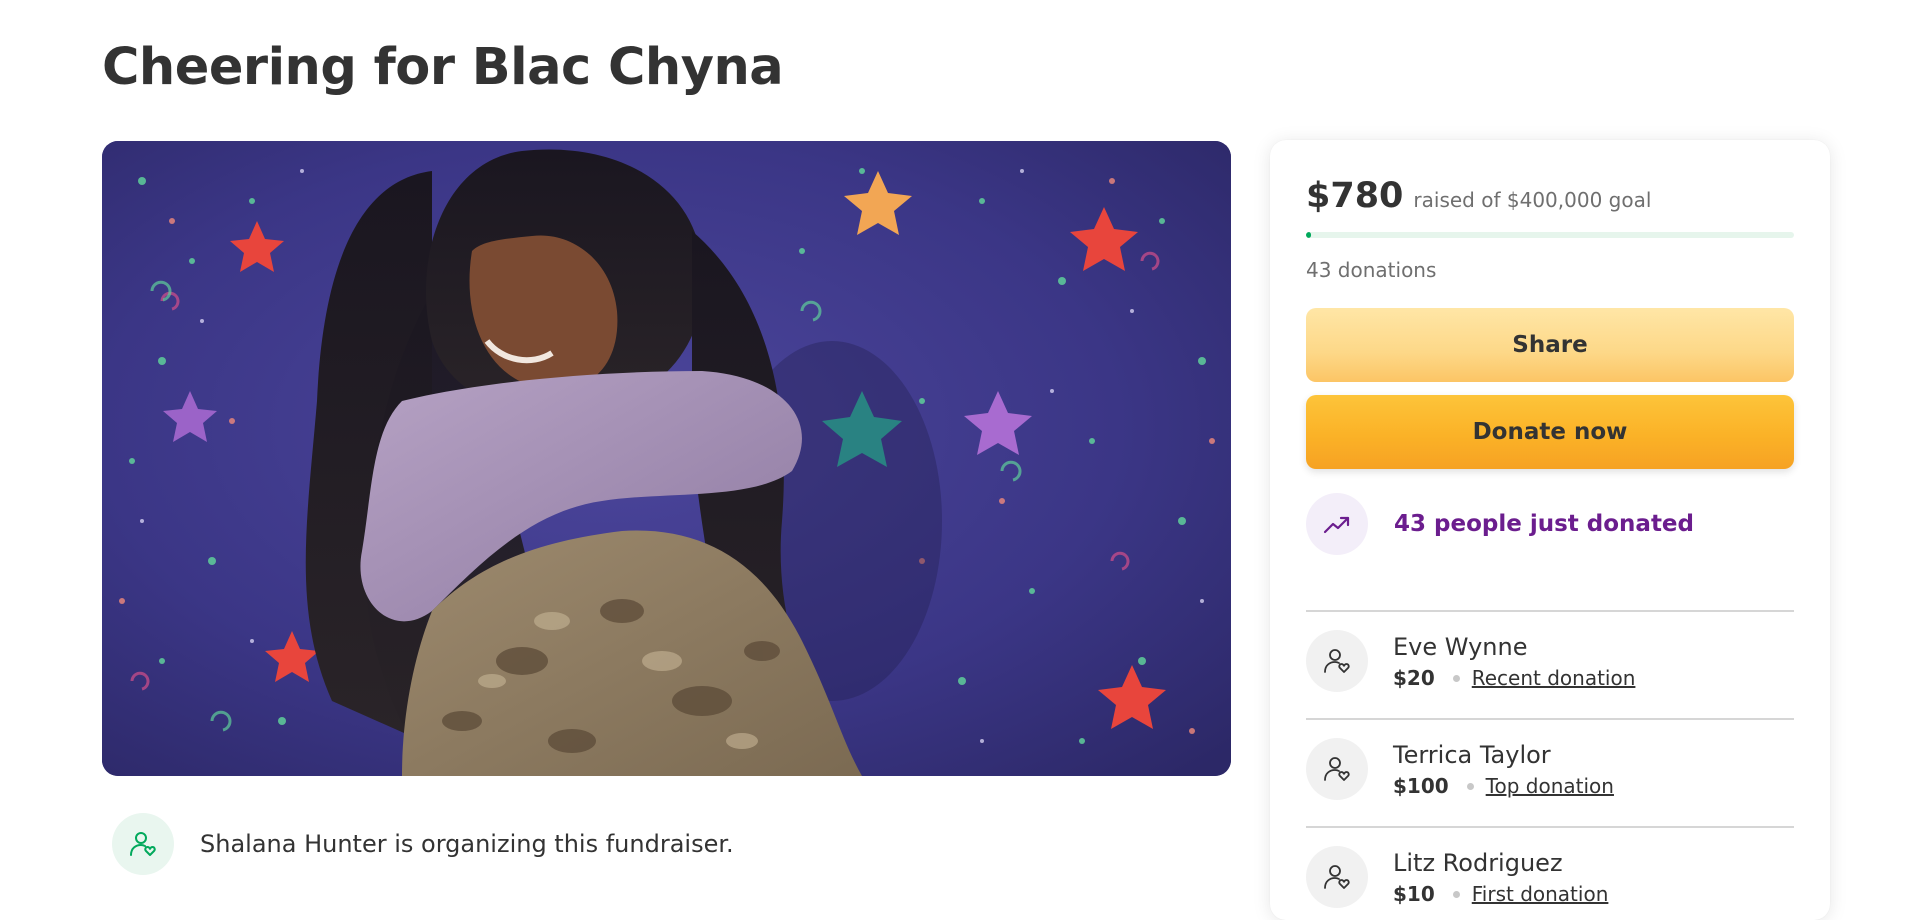 This screenshot has height=920, width=1920. I want to click on page-title: Cheering for Blac Chyna, so click(443, 67).